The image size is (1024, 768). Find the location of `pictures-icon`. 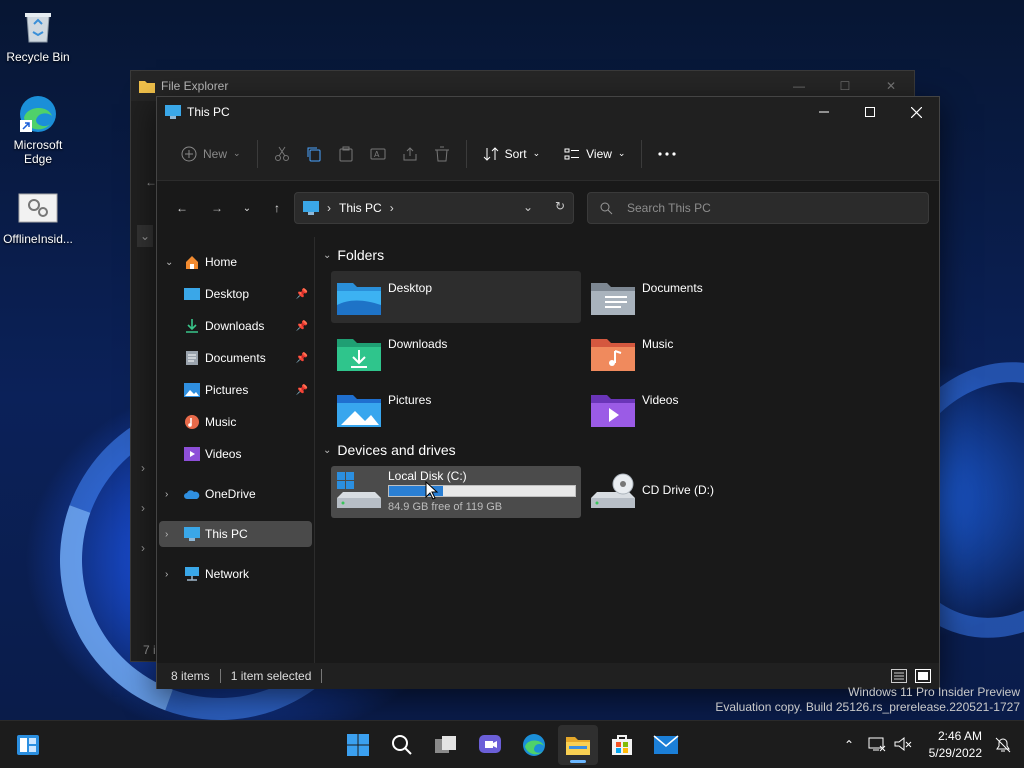

pictures-icon is located at coordinates (192, 390).